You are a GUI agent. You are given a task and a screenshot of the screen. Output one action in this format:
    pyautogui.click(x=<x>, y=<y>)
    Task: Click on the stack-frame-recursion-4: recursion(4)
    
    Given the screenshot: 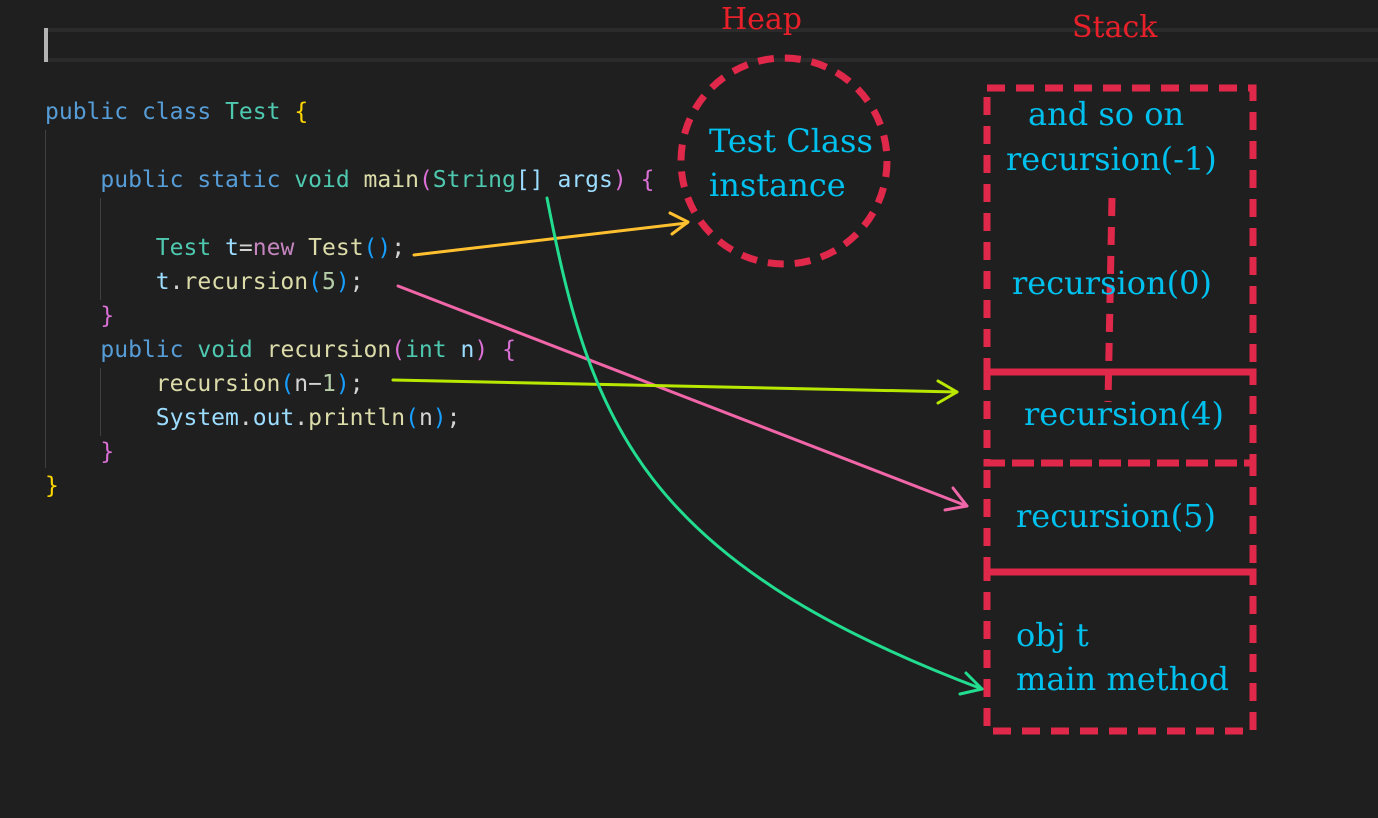 What is the action you would take?
    pyautogui.click(x=1124, y=414)
    